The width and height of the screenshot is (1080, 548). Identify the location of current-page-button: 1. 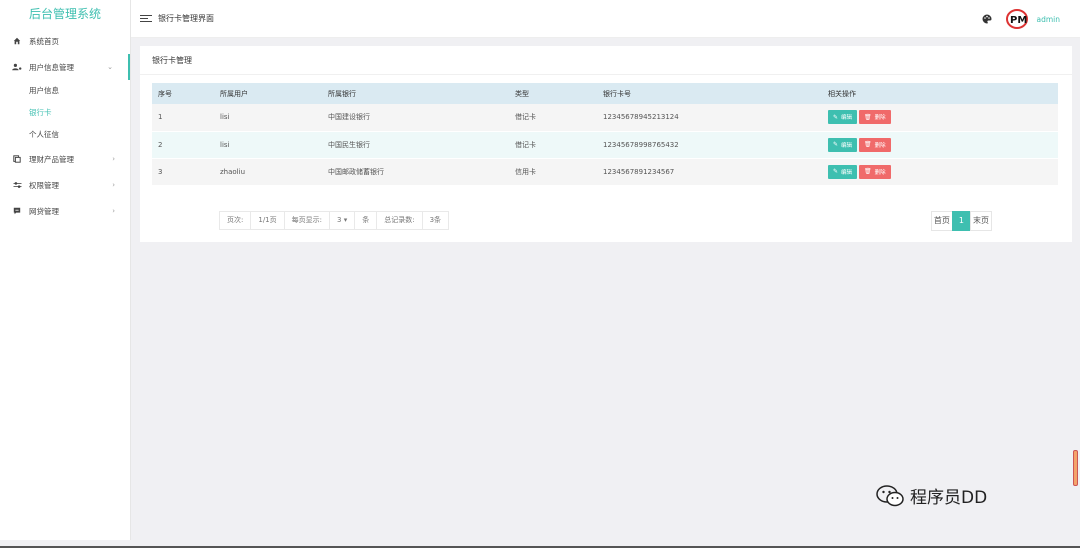
(961, 221).